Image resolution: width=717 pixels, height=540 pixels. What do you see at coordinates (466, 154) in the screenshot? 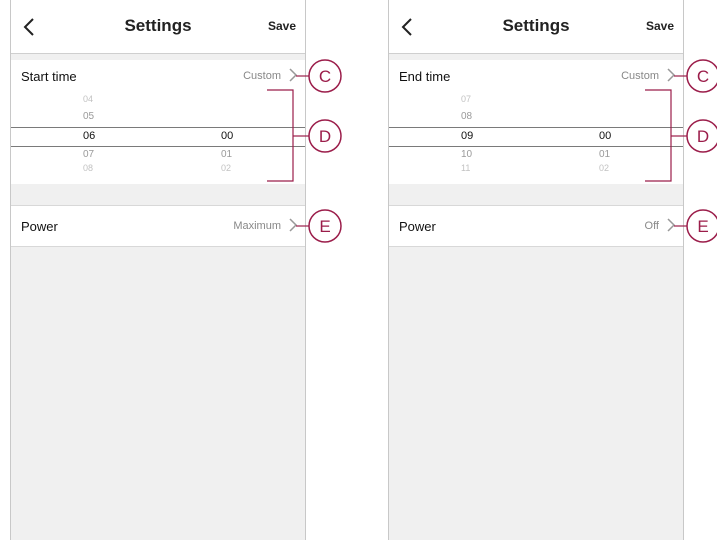
I see `hour-option: 10` at bounding box center [466, 154].